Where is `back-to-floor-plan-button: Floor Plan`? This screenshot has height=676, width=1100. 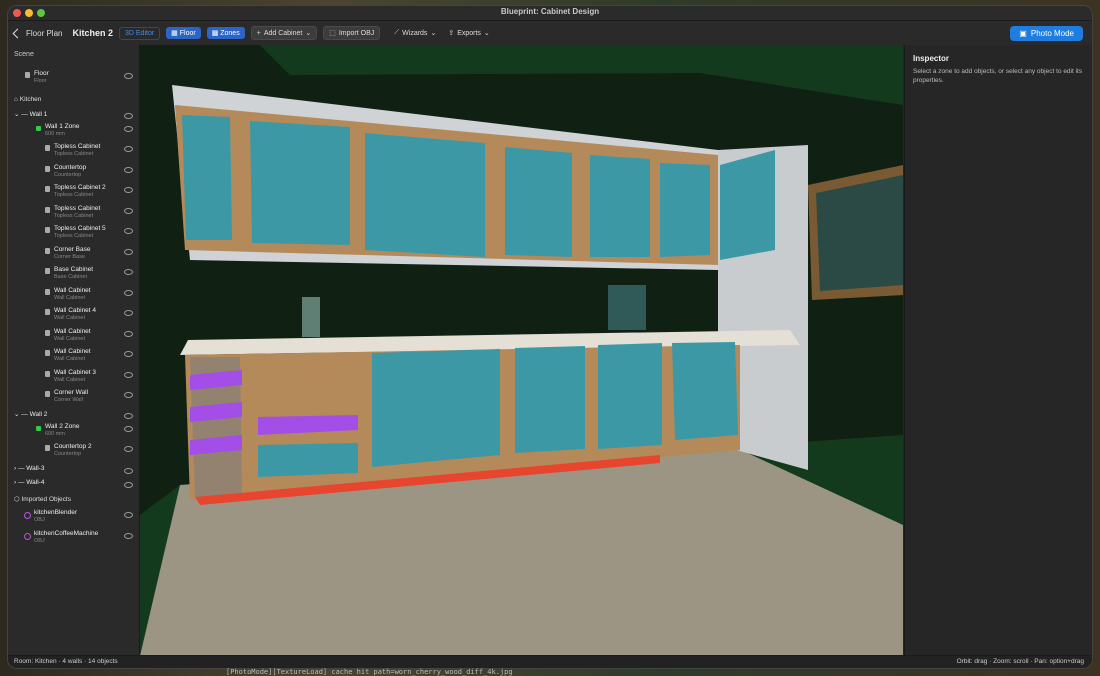 back-to-floor-plan-button: Floor Plan is located at coordinates (37, 33).